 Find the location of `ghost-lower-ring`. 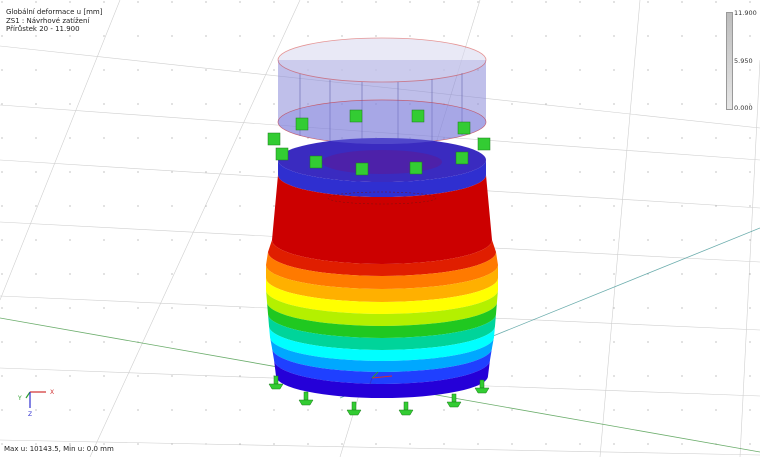

ghost-lower-ring is located at coordinates (382, 122).